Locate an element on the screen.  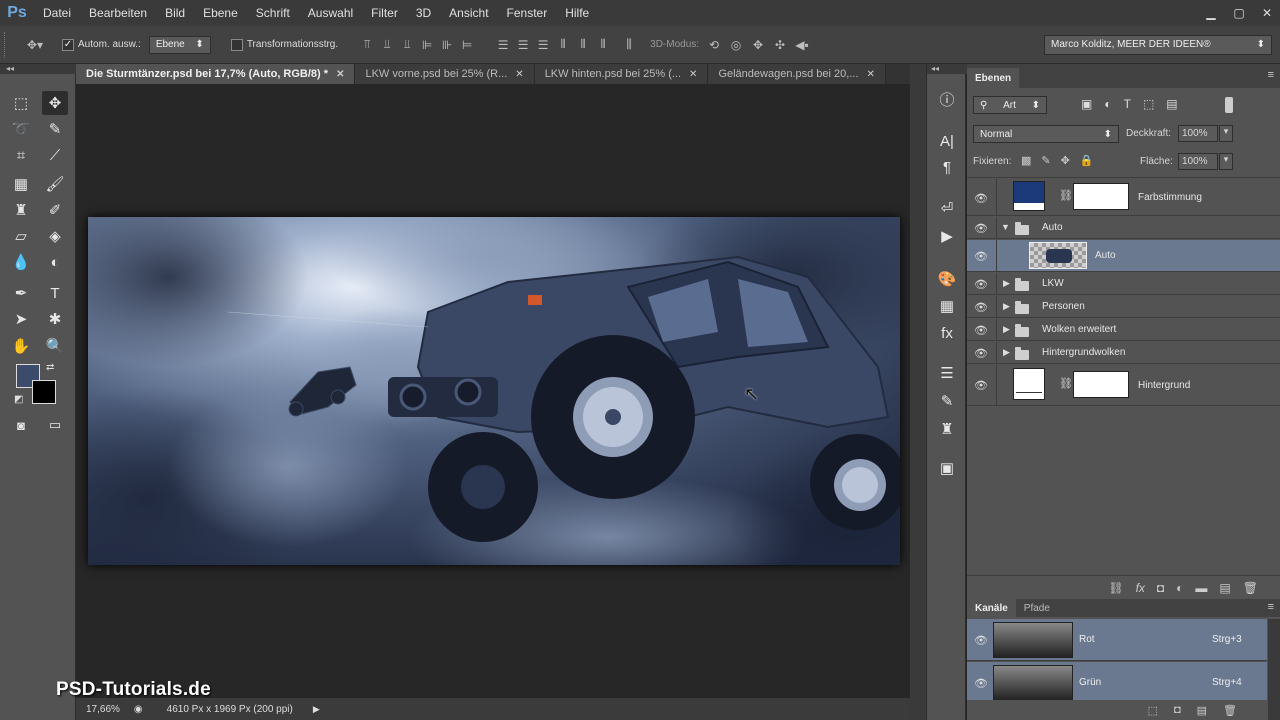
layer-mask-thumbnail is located at coordinates (1101, 196).